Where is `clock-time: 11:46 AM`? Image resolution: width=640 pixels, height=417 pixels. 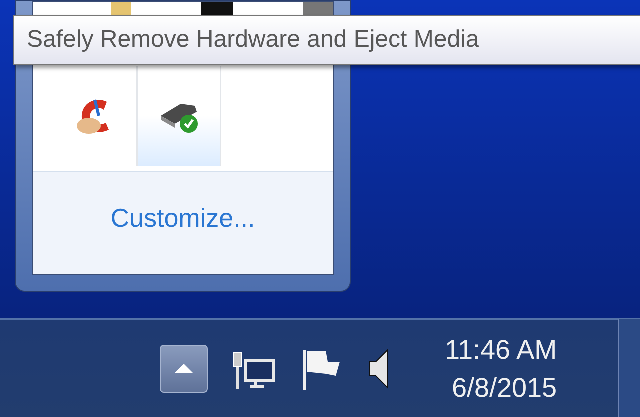 clock-time: 11:46 AM is located at coordinates (501, 349).